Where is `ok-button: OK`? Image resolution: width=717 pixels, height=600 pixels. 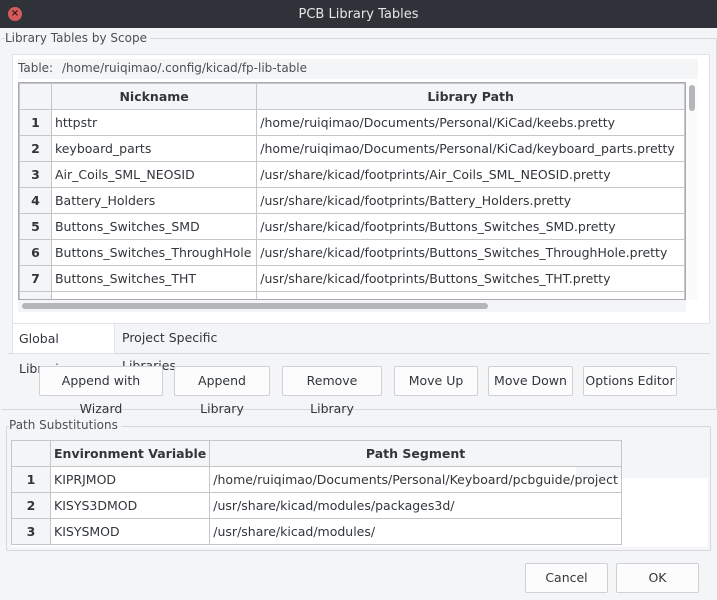
ok-button: OK is located at coordinates (657, 578).